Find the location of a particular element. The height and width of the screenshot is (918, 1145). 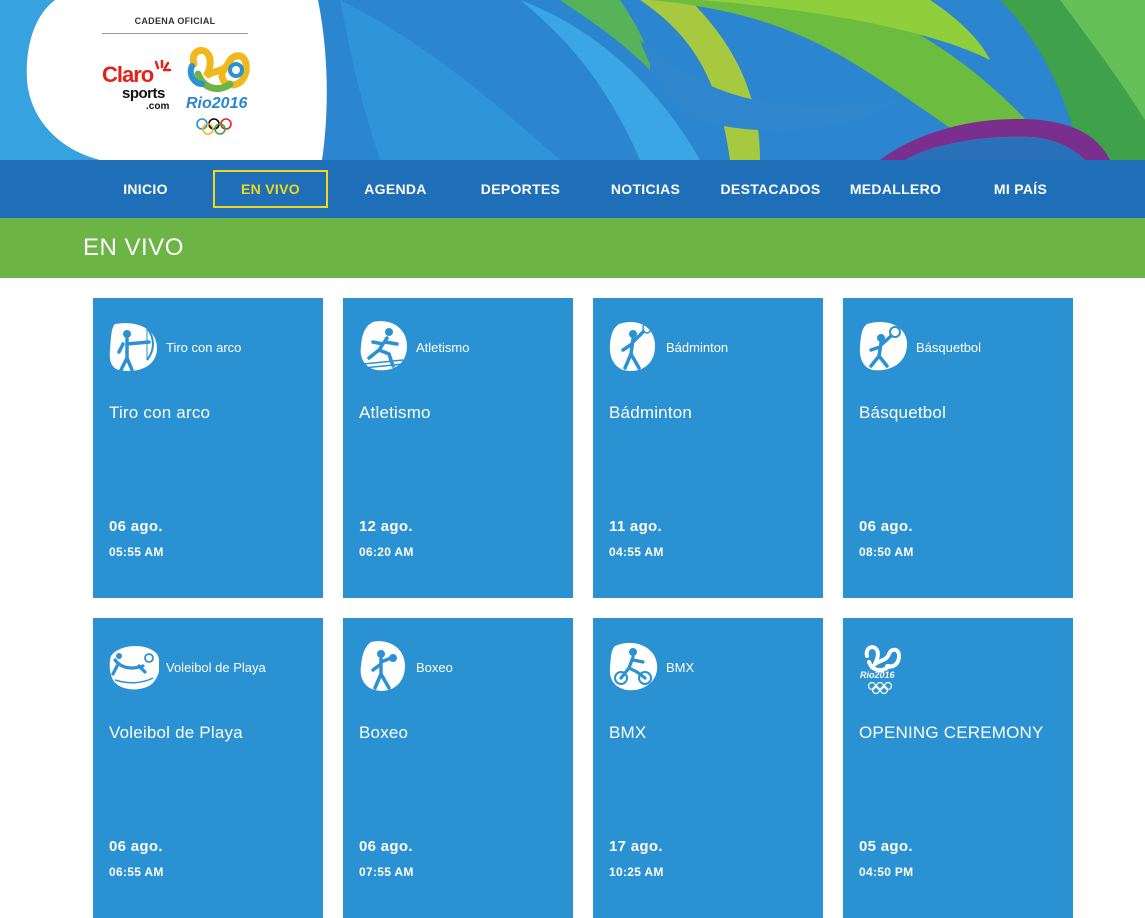

event-sport-tag: Bádminton is located at coordinates (697, 347).